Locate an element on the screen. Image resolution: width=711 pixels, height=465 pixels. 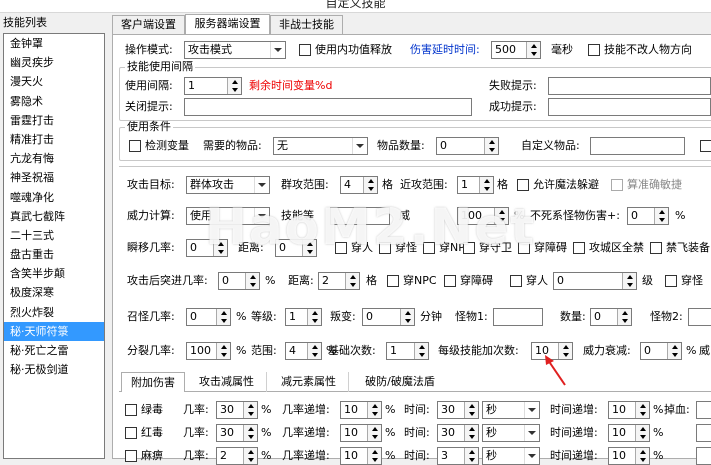
tab-server-settings: 服务器端设置 is located at coordinates (227, 24).